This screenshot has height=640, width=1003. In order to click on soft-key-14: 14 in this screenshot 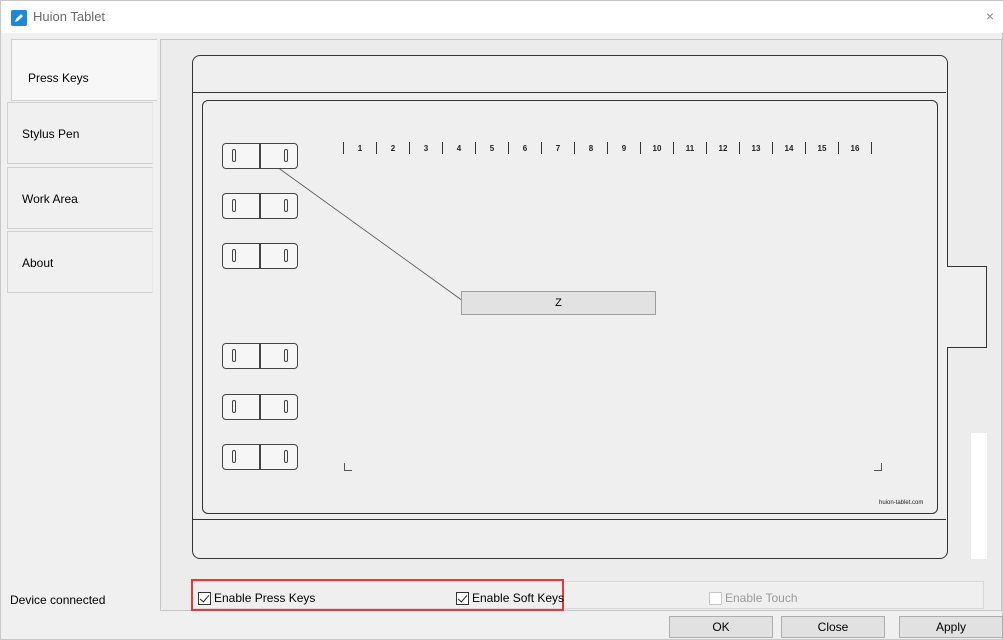, I will do `click(789, 148)`.